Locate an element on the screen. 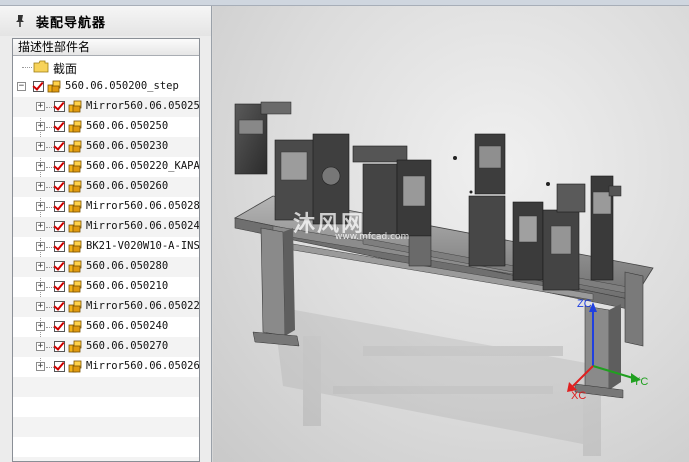 The height and width of the screenshot is (462, 689). tree-row-part: + BK21-V020W10-A-INS- is located at coordinates (106, 247).